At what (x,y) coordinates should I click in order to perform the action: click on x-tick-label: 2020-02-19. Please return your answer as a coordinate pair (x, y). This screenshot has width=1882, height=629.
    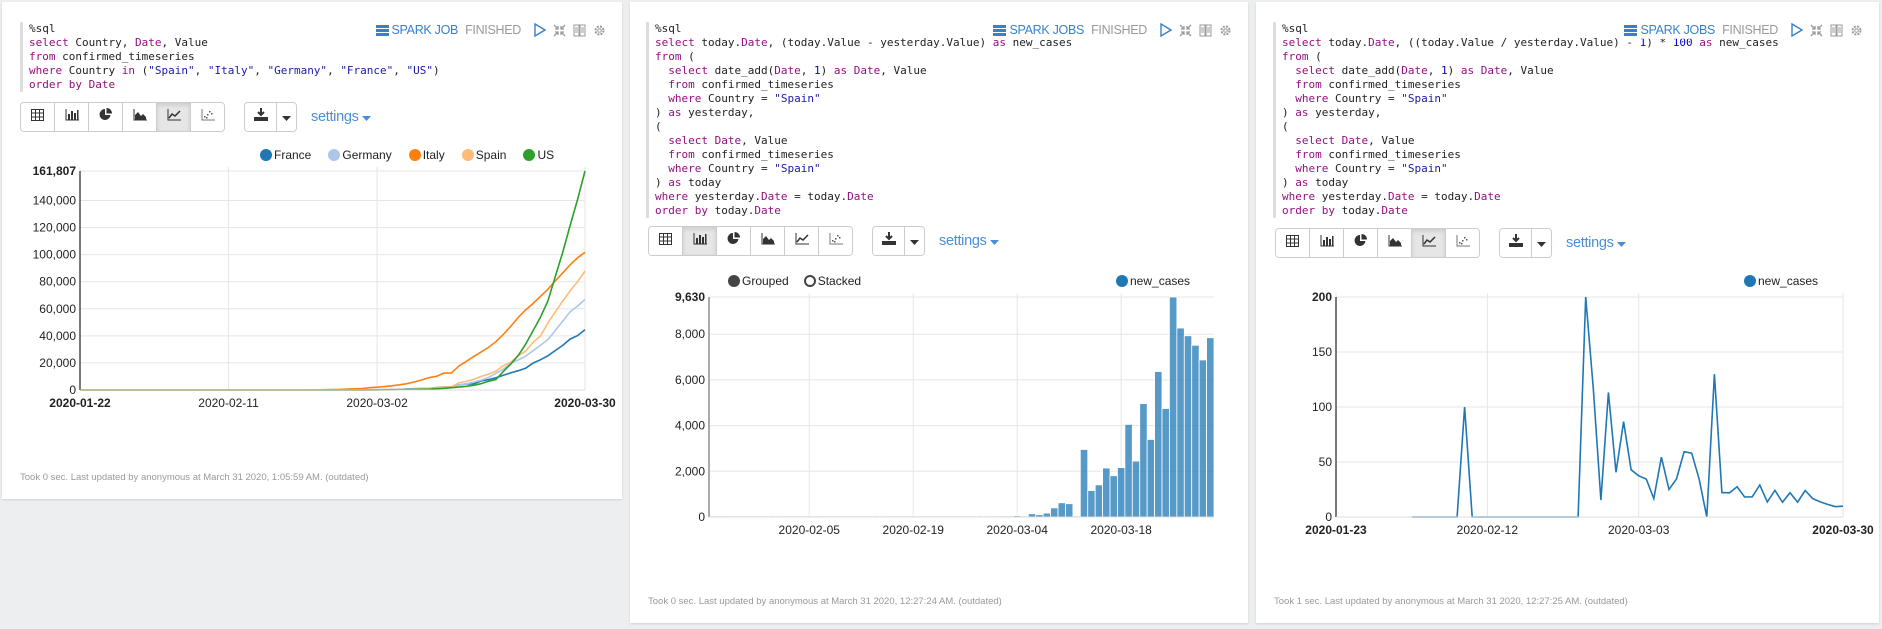
    Looking at the image, I should click on (914, 530).